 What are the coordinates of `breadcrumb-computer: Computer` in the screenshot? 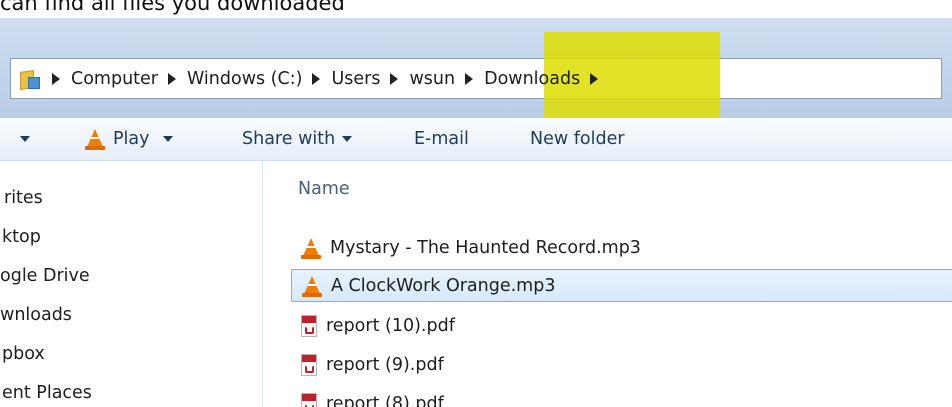 It's located at (114, 79).